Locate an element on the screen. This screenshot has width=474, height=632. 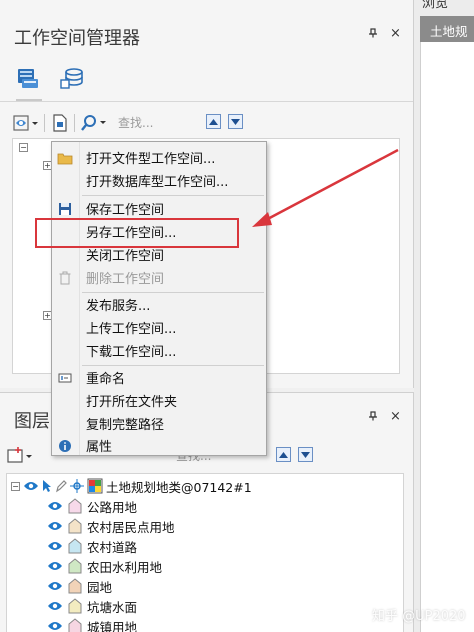
layer-find-up-button is located at coordinates (283, 454).